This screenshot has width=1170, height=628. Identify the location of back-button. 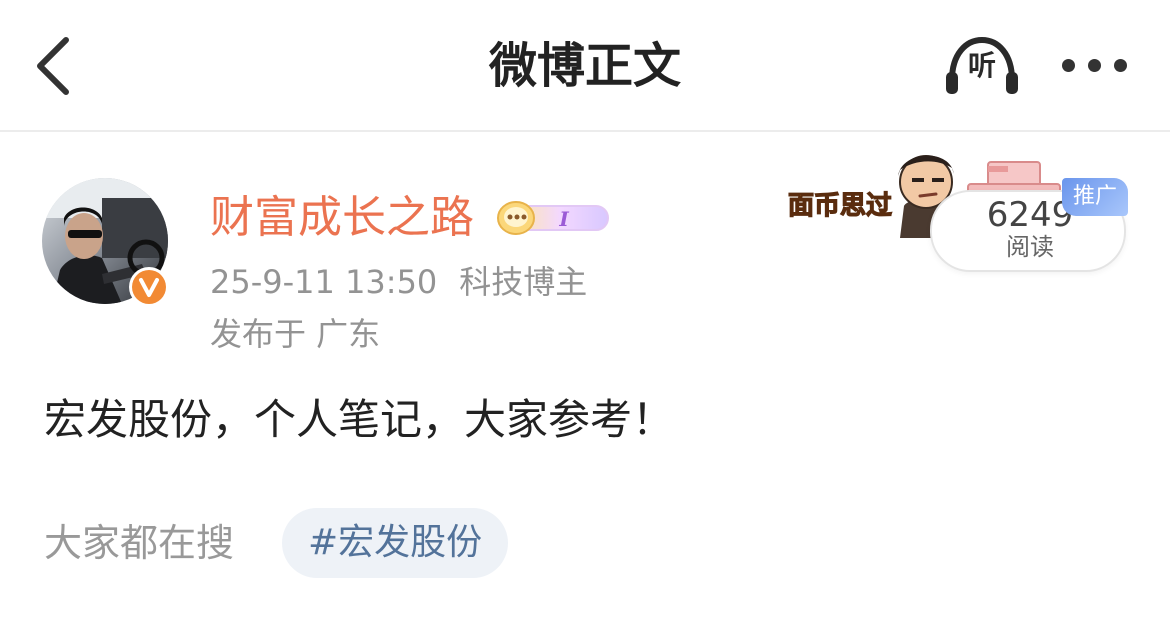
(56, 66).